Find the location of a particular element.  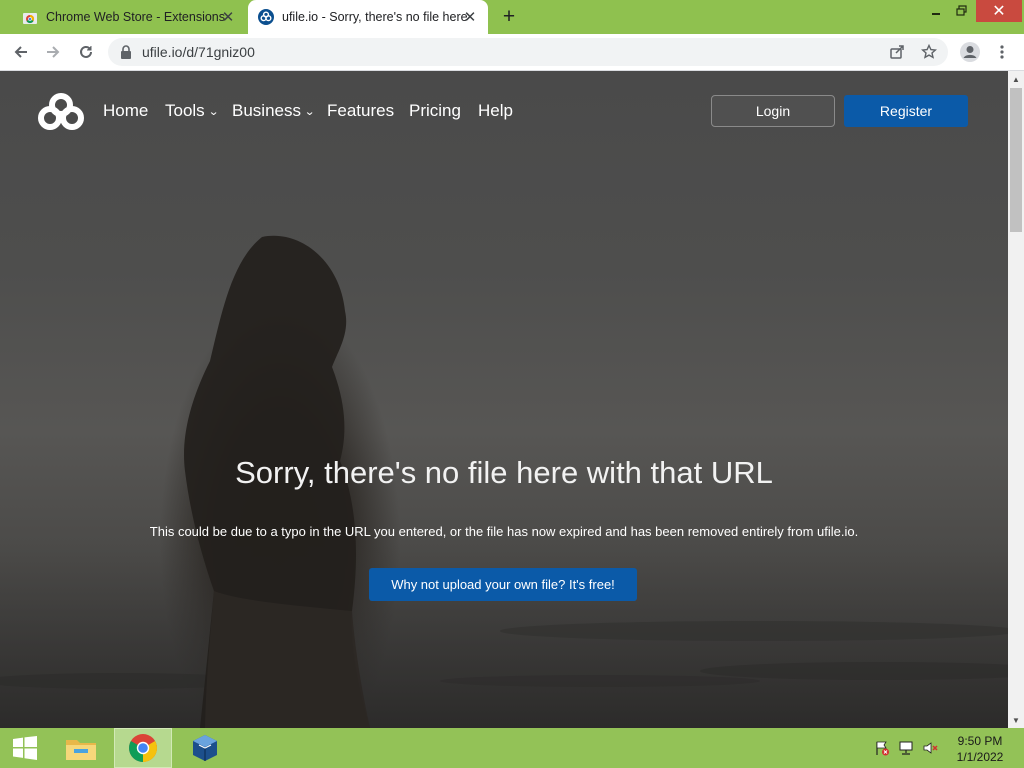

taskbar-chrome is located at coordinates (143, 748).